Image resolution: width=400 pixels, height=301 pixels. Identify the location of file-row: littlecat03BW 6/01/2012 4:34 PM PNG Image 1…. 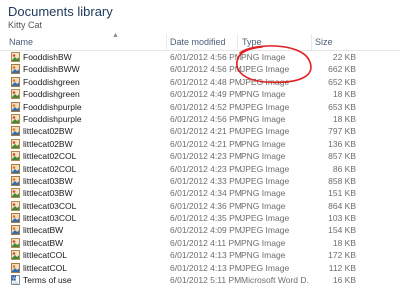
(200, 193).